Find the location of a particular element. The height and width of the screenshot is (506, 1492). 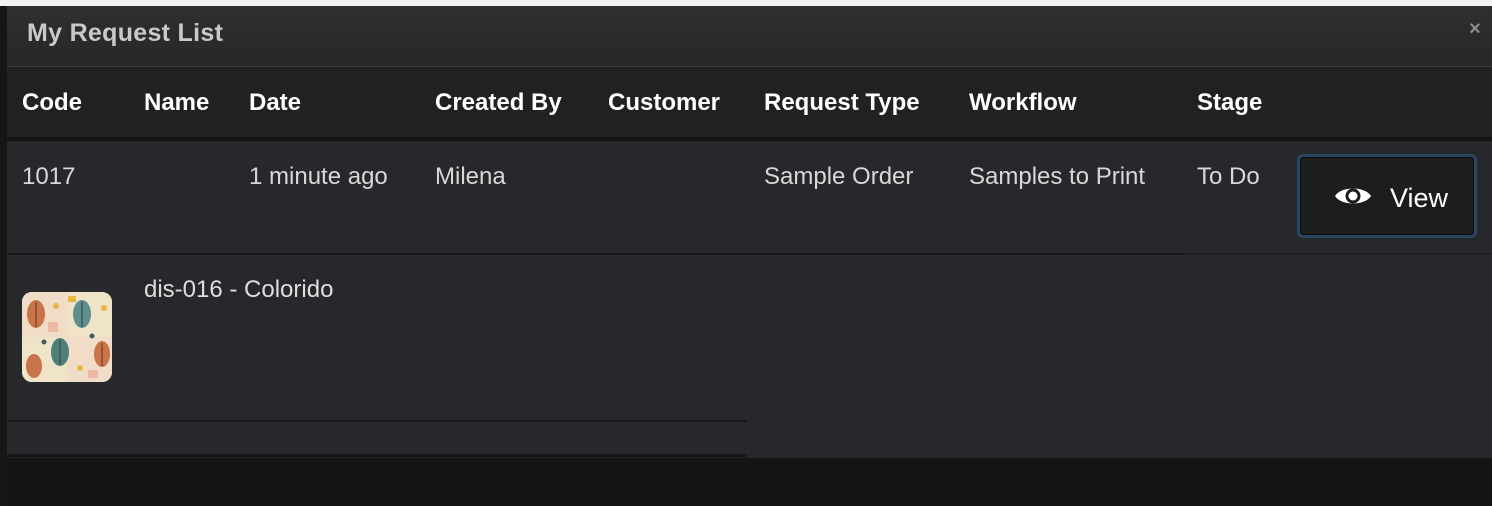

modal-title: My Request List is located at coordinates (125, 33).